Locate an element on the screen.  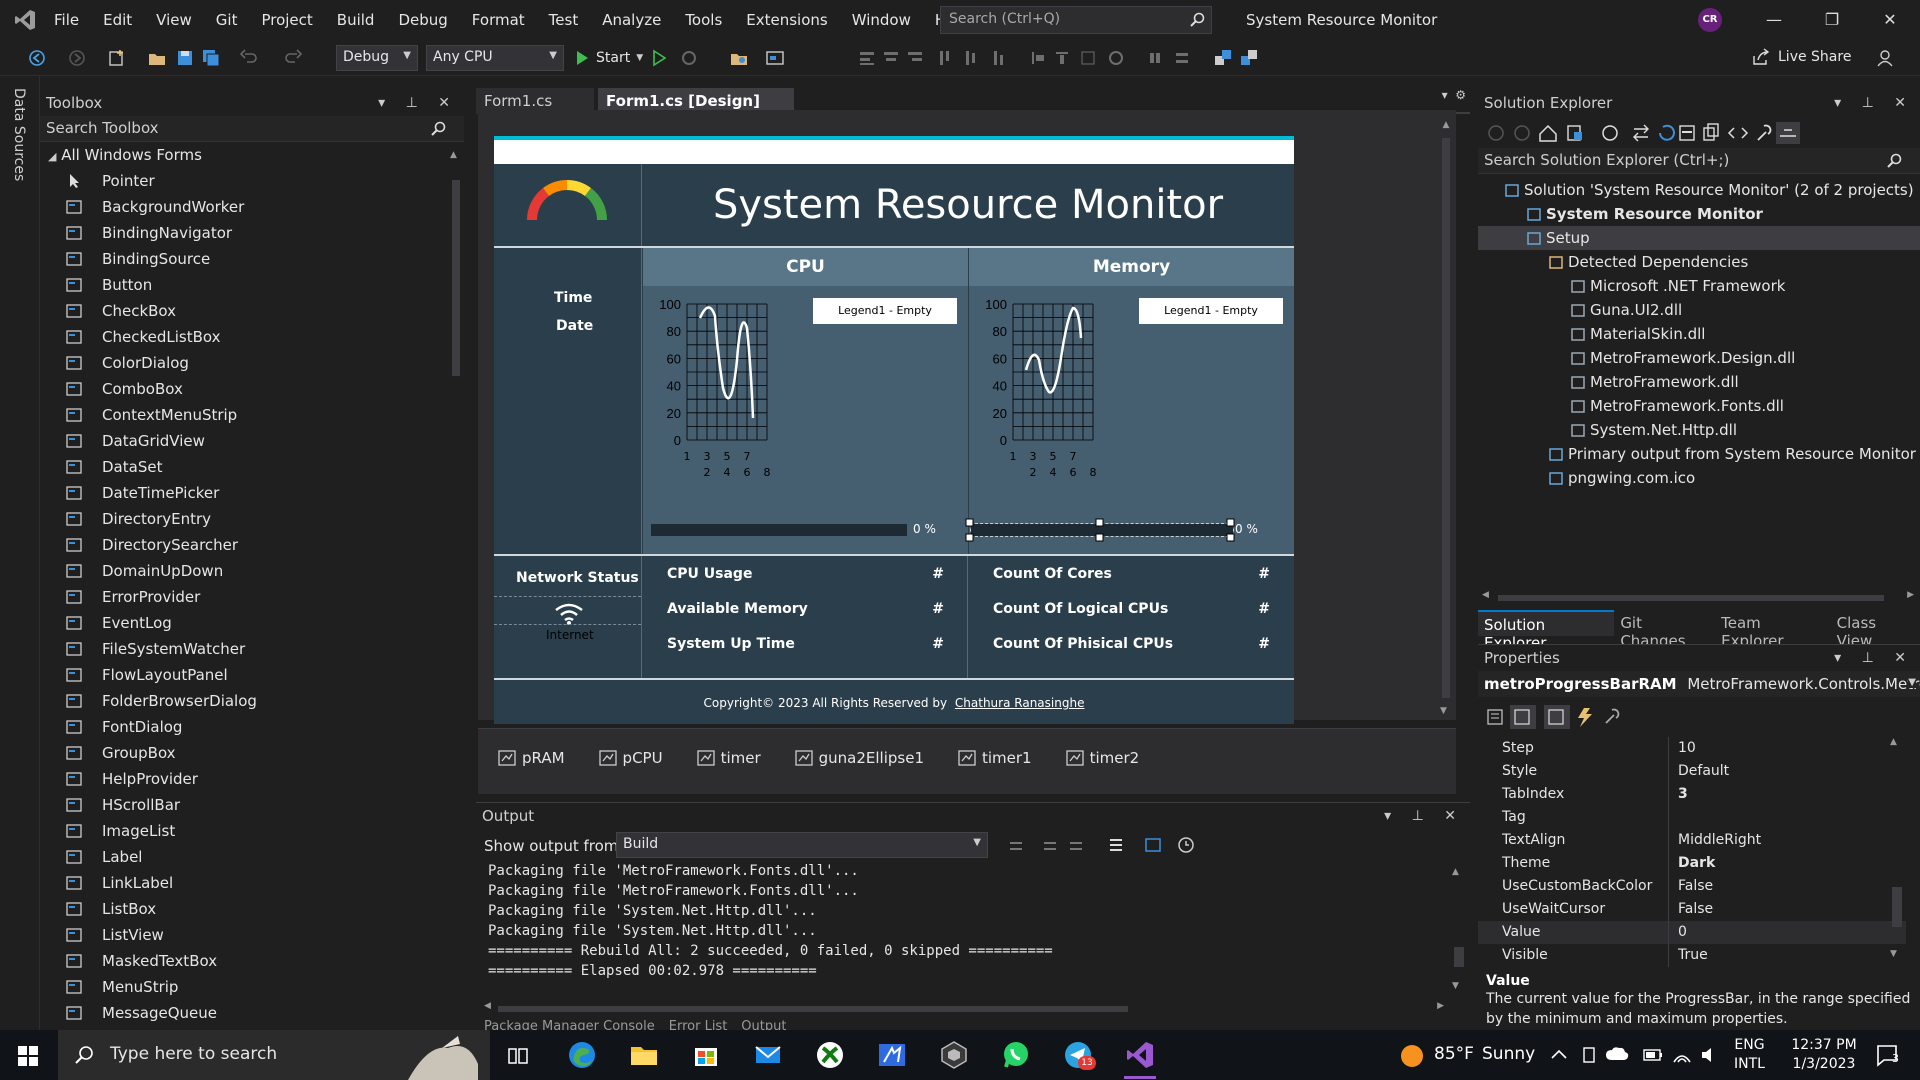
toolbox-item: HelpProvider is located at coordinates (252, 779).